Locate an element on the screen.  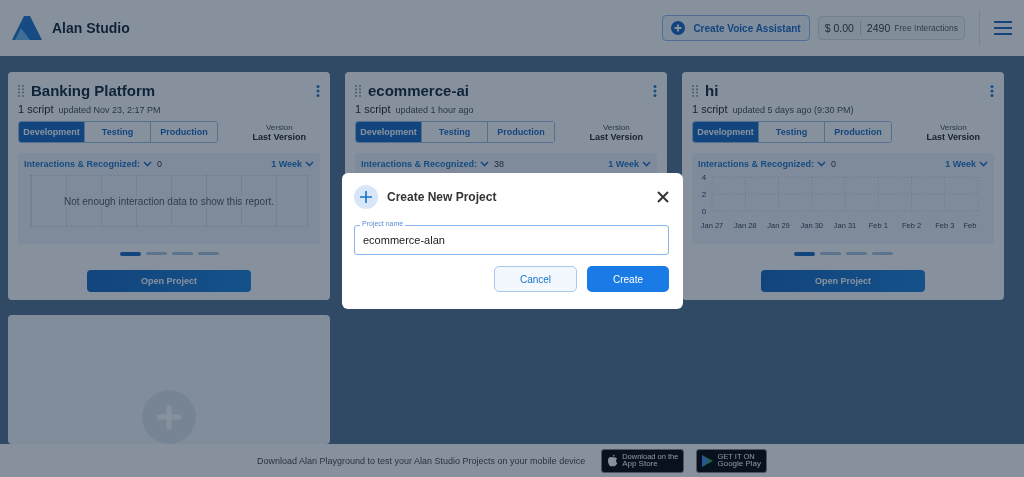
y-tick-label: 2 is located at coordinates (704, 194).